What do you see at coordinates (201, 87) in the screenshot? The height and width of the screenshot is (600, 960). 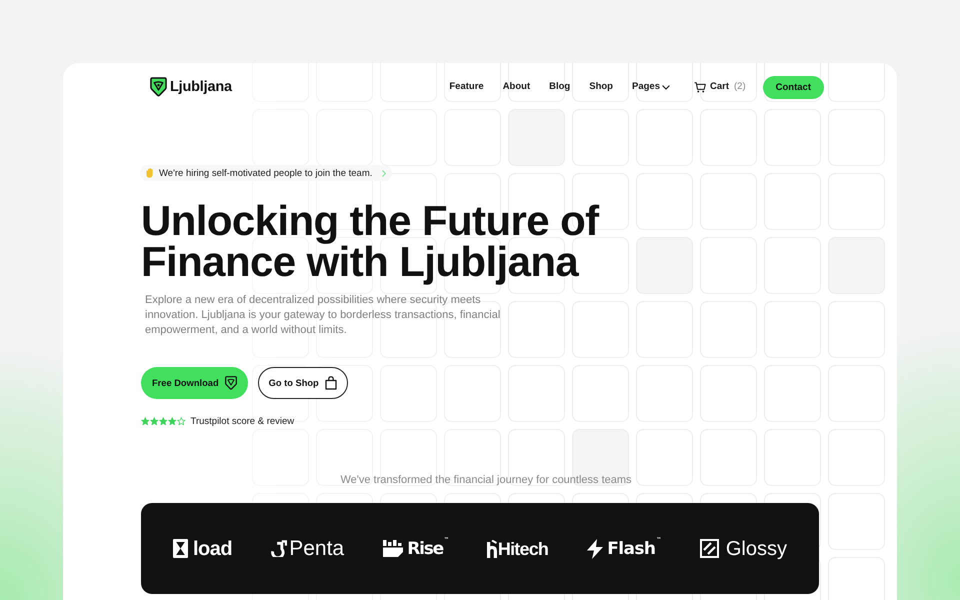 I see `brand-name: Ljubljana` at bounding box center [201, 87].